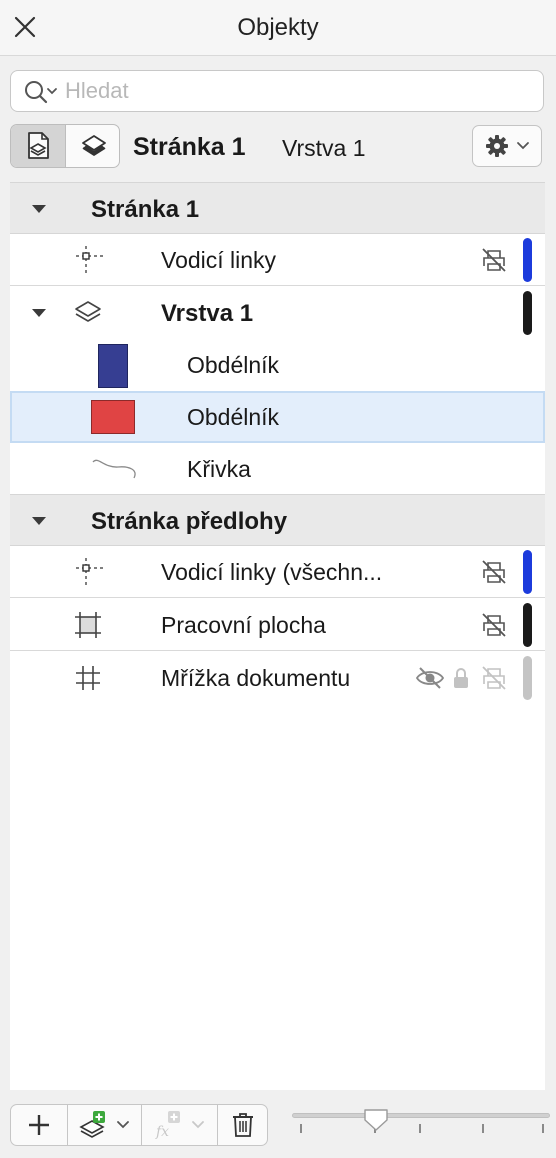 The image size is (556, 1158). I want to click on blue-rectangle-thumbnail, so click(113, 366).